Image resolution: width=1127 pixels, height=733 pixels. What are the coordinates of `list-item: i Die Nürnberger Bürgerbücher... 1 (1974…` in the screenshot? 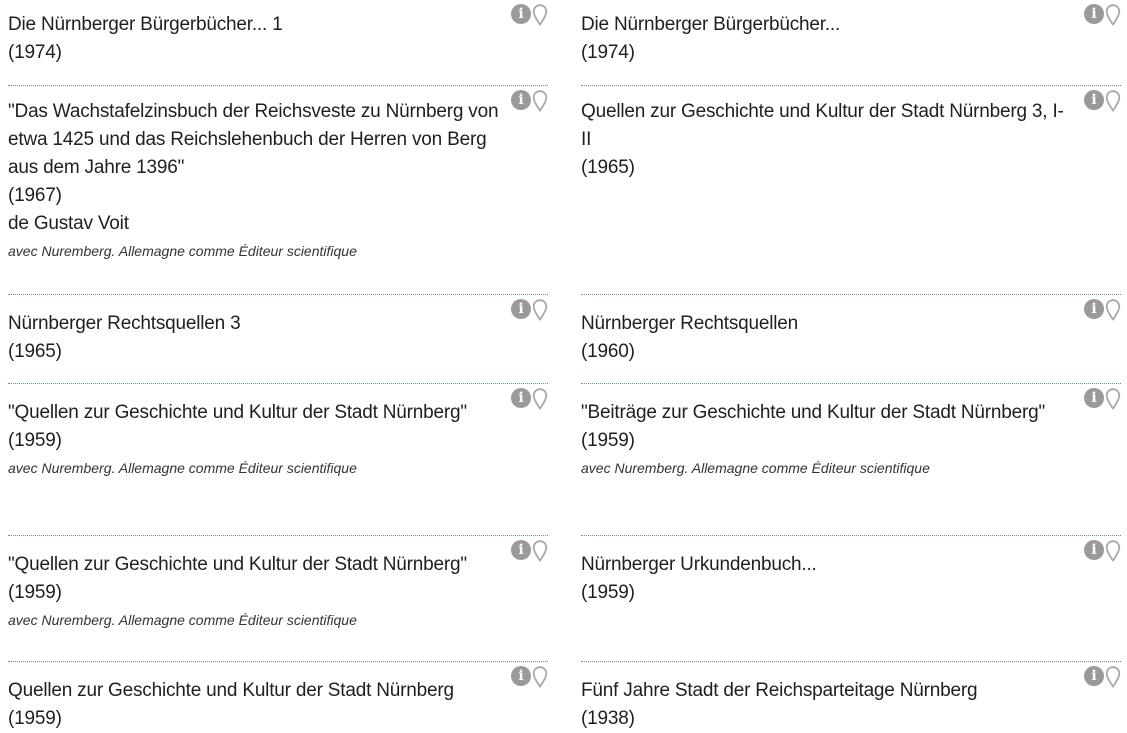 It's located at (278, 43).